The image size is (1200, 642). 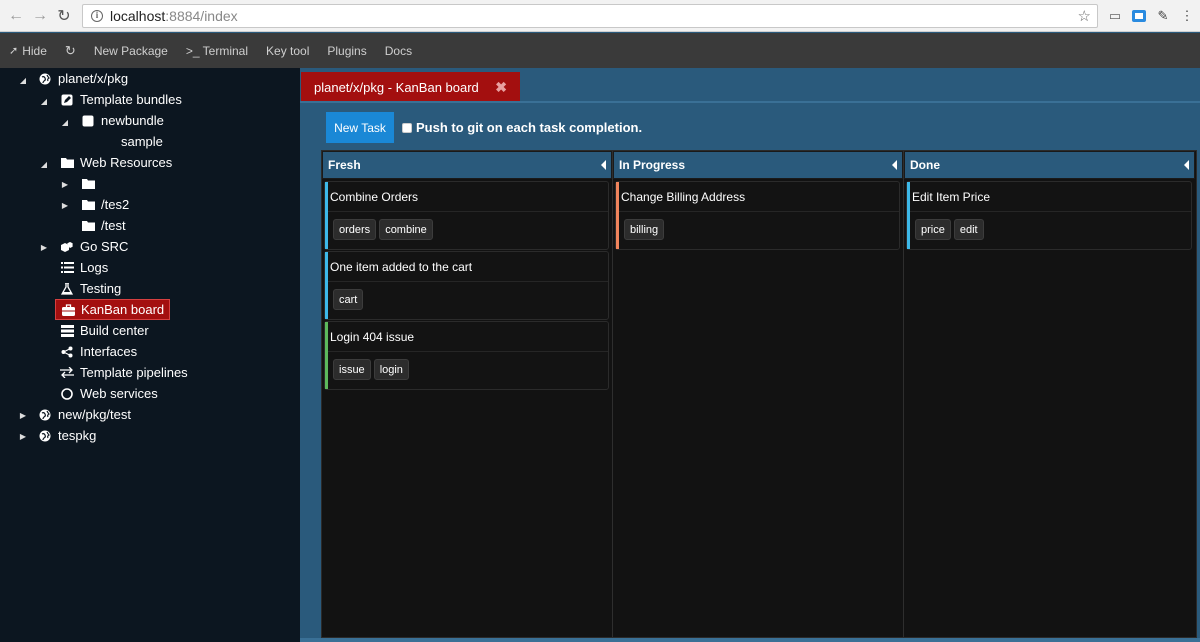 I want to click on hide-label: Hide, so click(x=34, y=50).